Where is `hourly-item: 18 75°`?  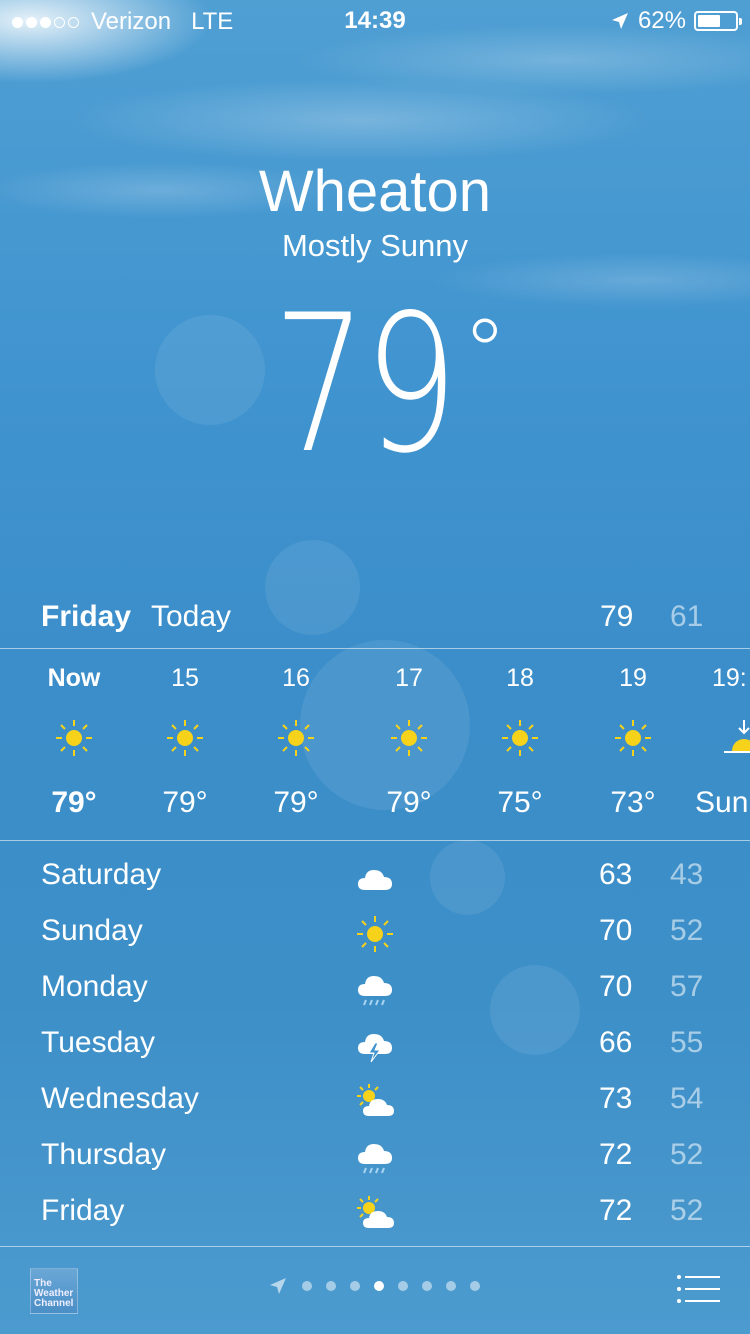
hourly-item: 18 75° is located at coordinates (520, 745).